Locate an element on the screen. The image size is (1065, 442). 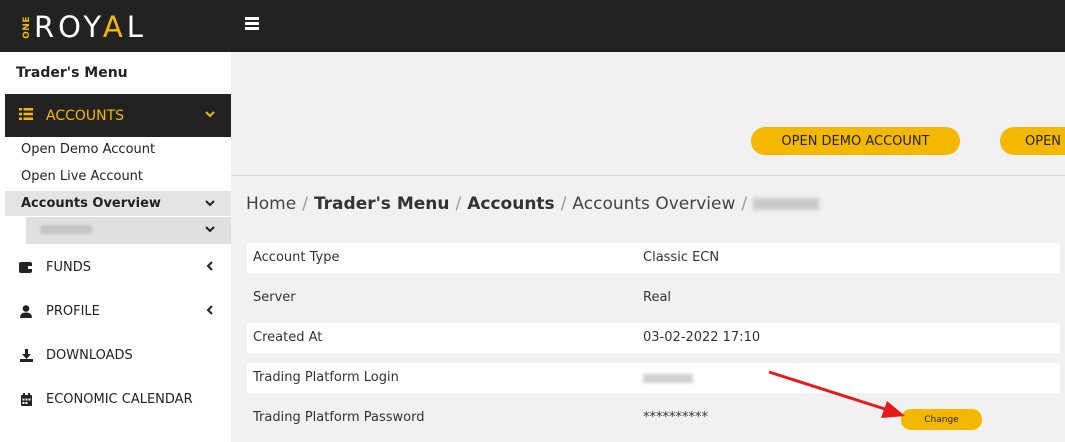
sidebar-subitem-accounts-overview: Accounts Overview is located at coordinates (118, 203).